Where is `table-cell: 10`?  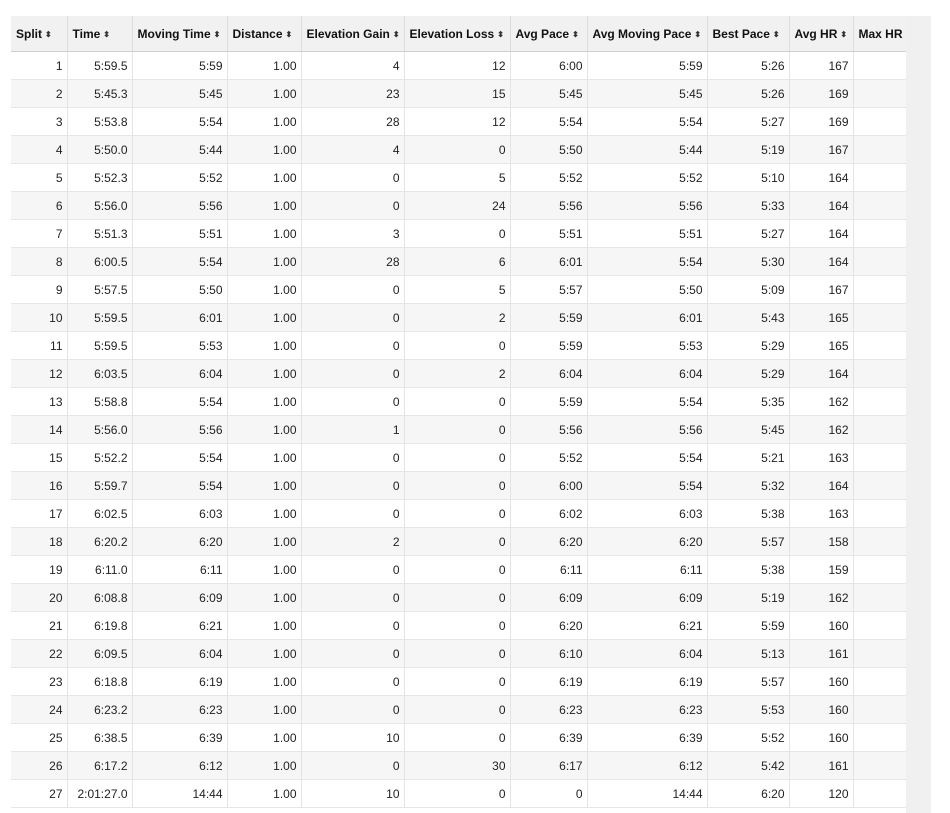 table-cell: 10 is located at coordinates (39, 317).